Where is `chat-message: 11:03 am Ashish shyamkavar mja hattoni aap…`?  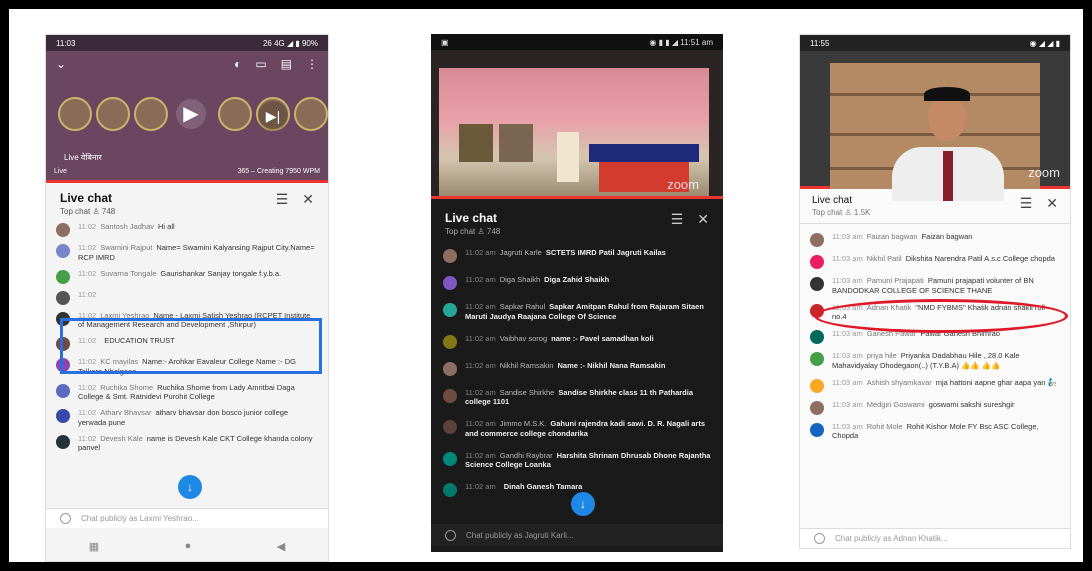 chat-message: 11:03 am Ashish shyamkavar mja hattoni aap… is located at coordinates (935, 385).